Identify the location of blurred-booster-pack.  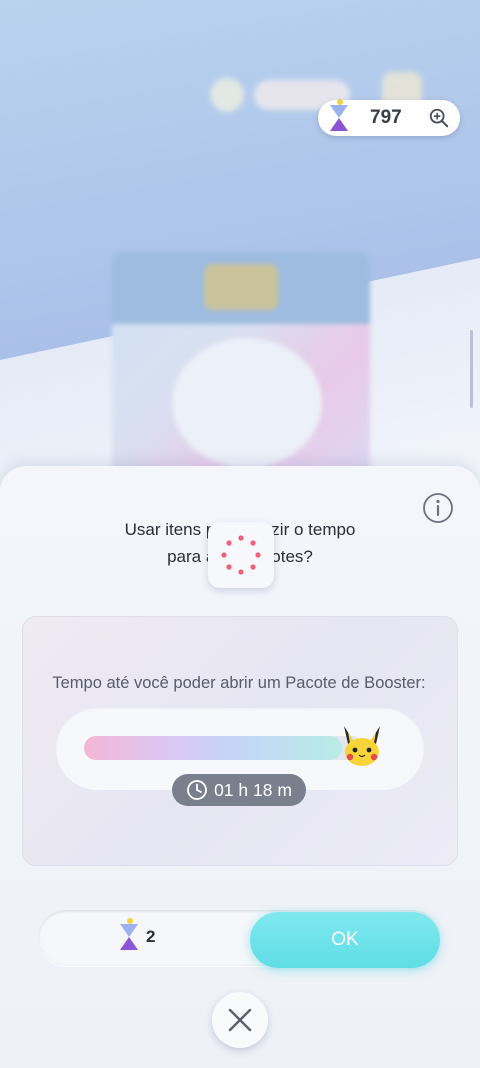
(241, 367).